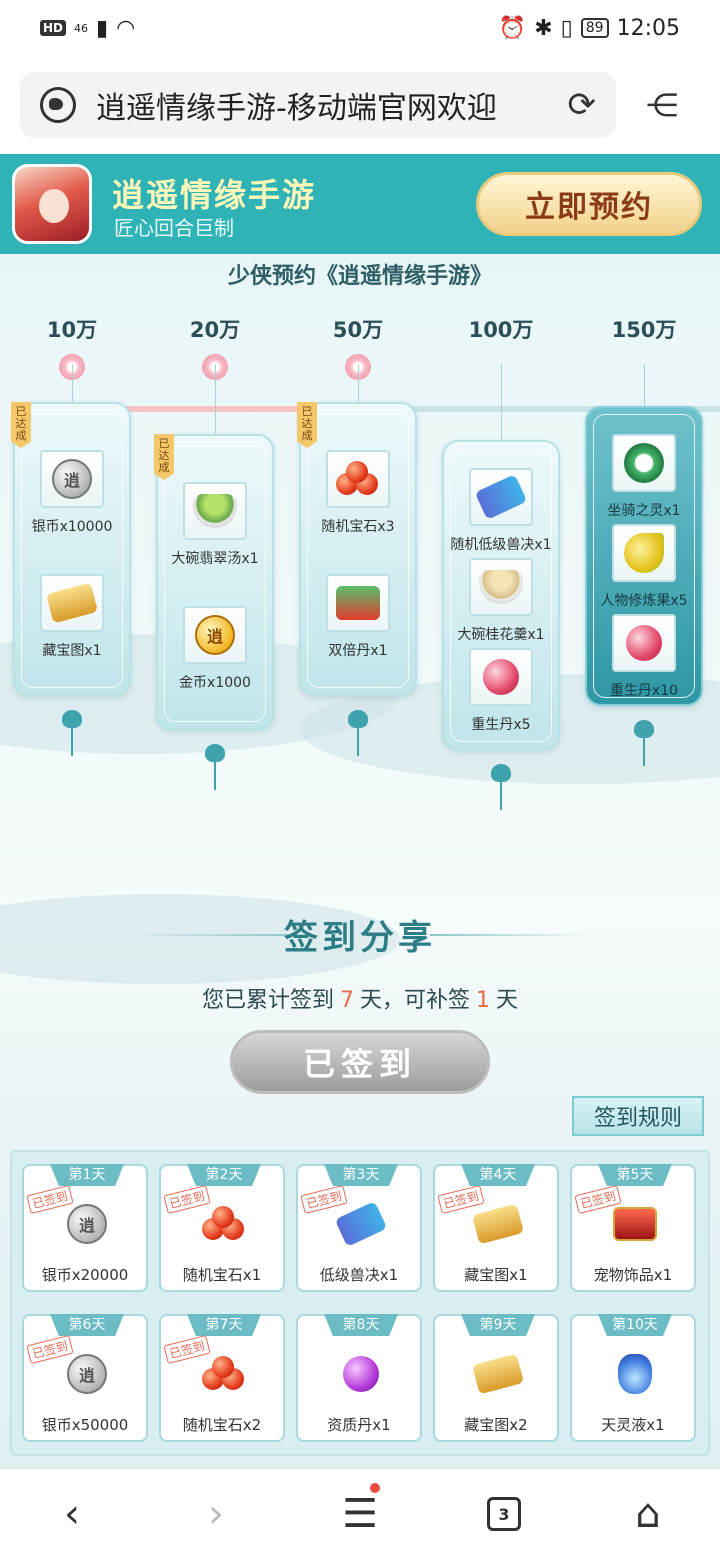 This screenshot has height=1560, width=720. Describe the element at coordinates (215, 559) in the screenshot. I see `reward-label: 大碗翡翠汤x1` at that location.